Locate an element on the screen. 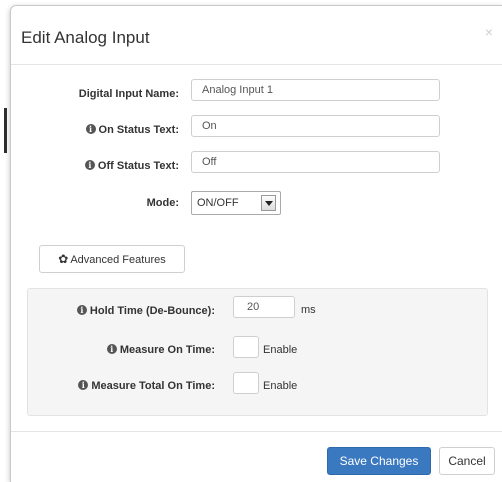 This screenshot has height=482, width=502. measure-on-time-label-wrap: i Measure On Time: is located at coordinates (160, 350).